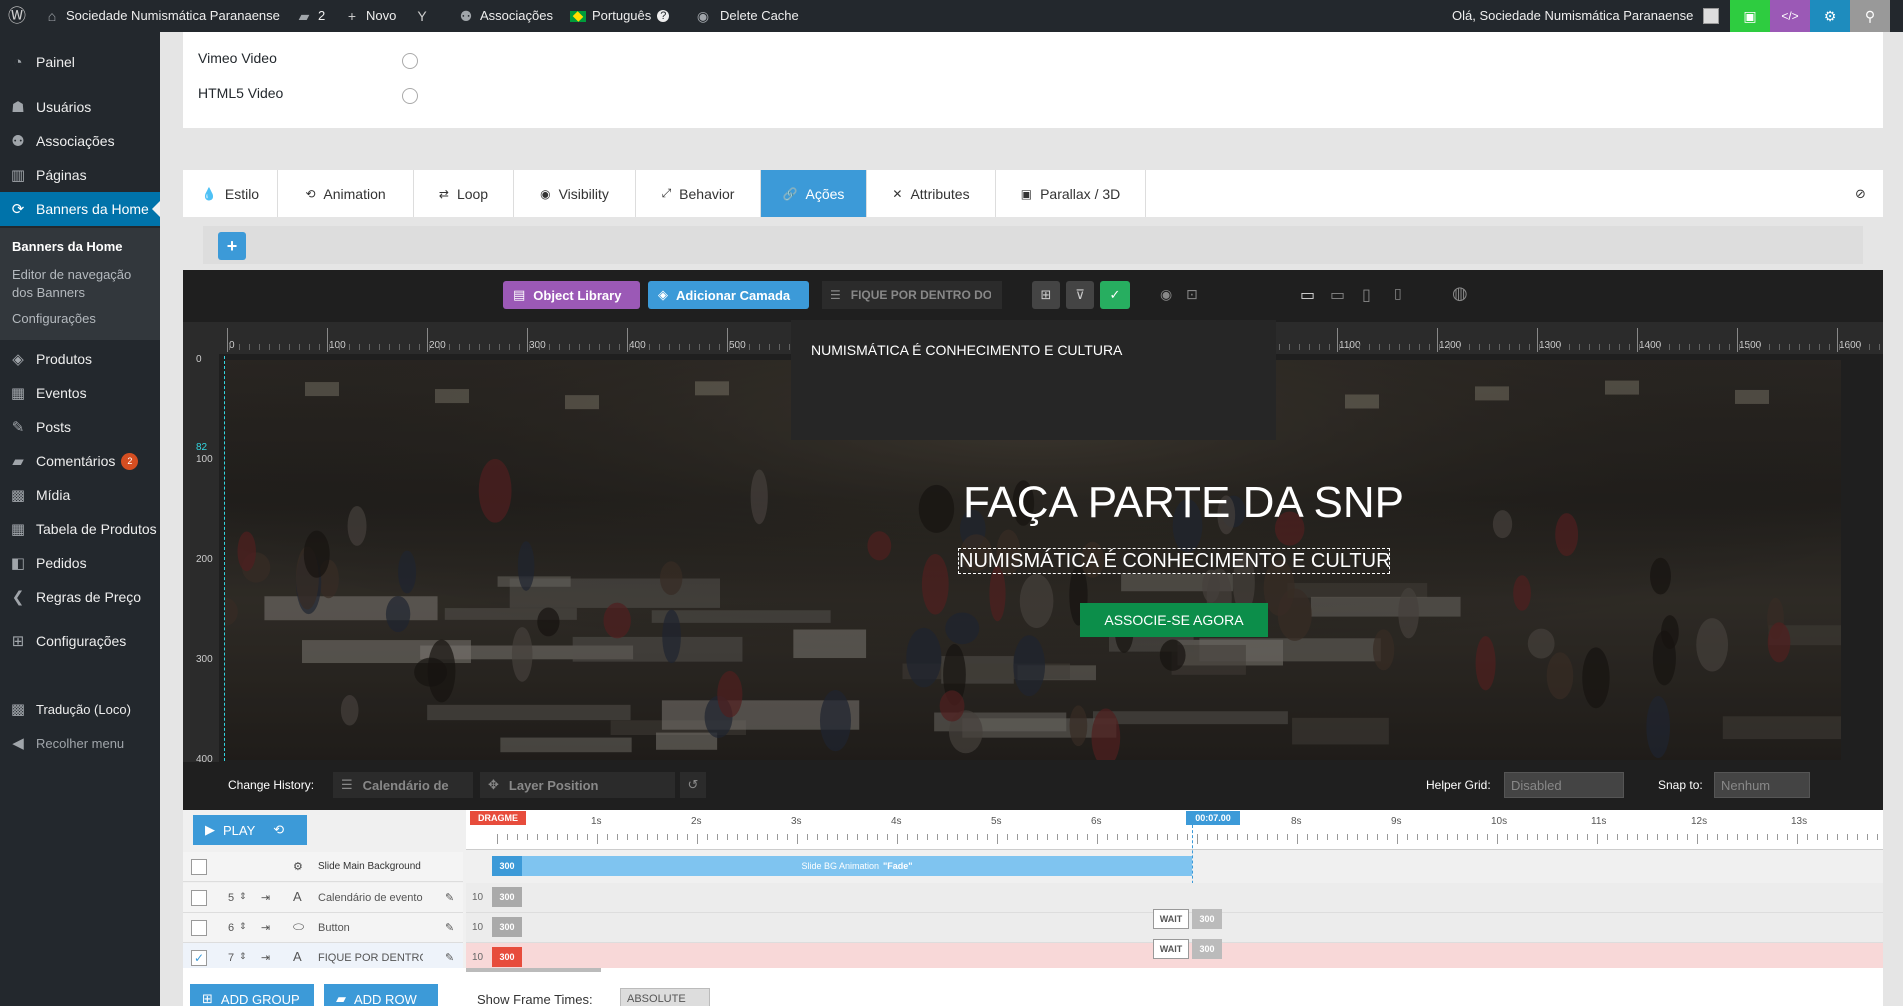  Describe the element at coordinates (498, 818) in the screenshot. I see `dragme-handle: DRAGME` at that location.